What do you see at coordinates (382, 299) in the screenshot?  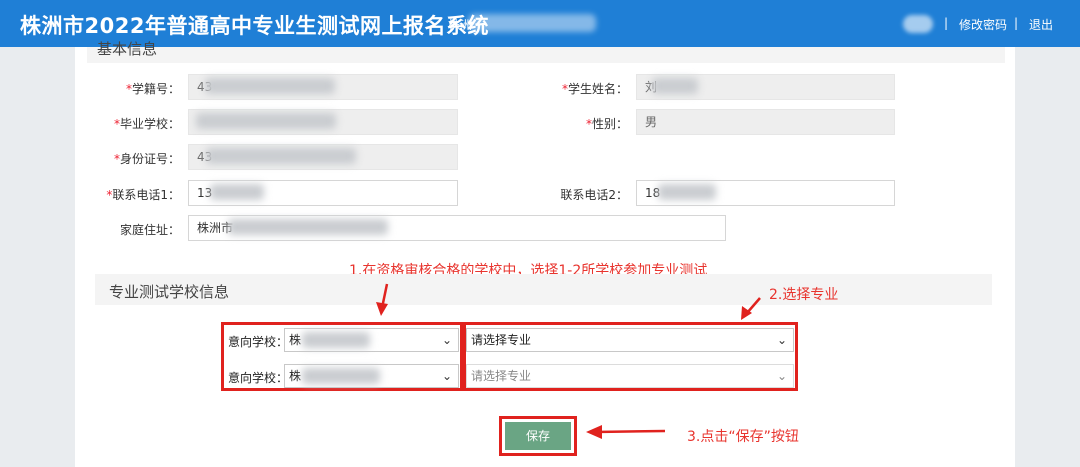 I see `arrow-step1-icon` at bounding box center [382, 299].